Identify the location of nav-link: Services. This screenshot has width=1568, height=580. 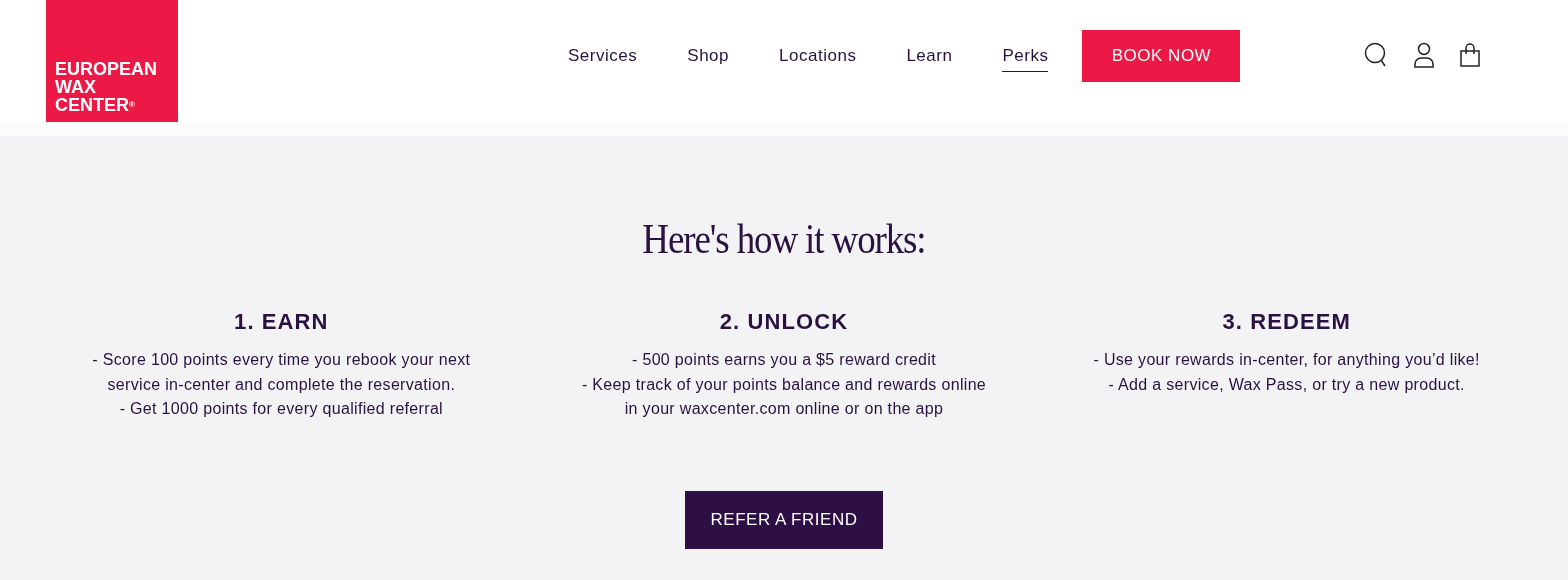
(603, 56).